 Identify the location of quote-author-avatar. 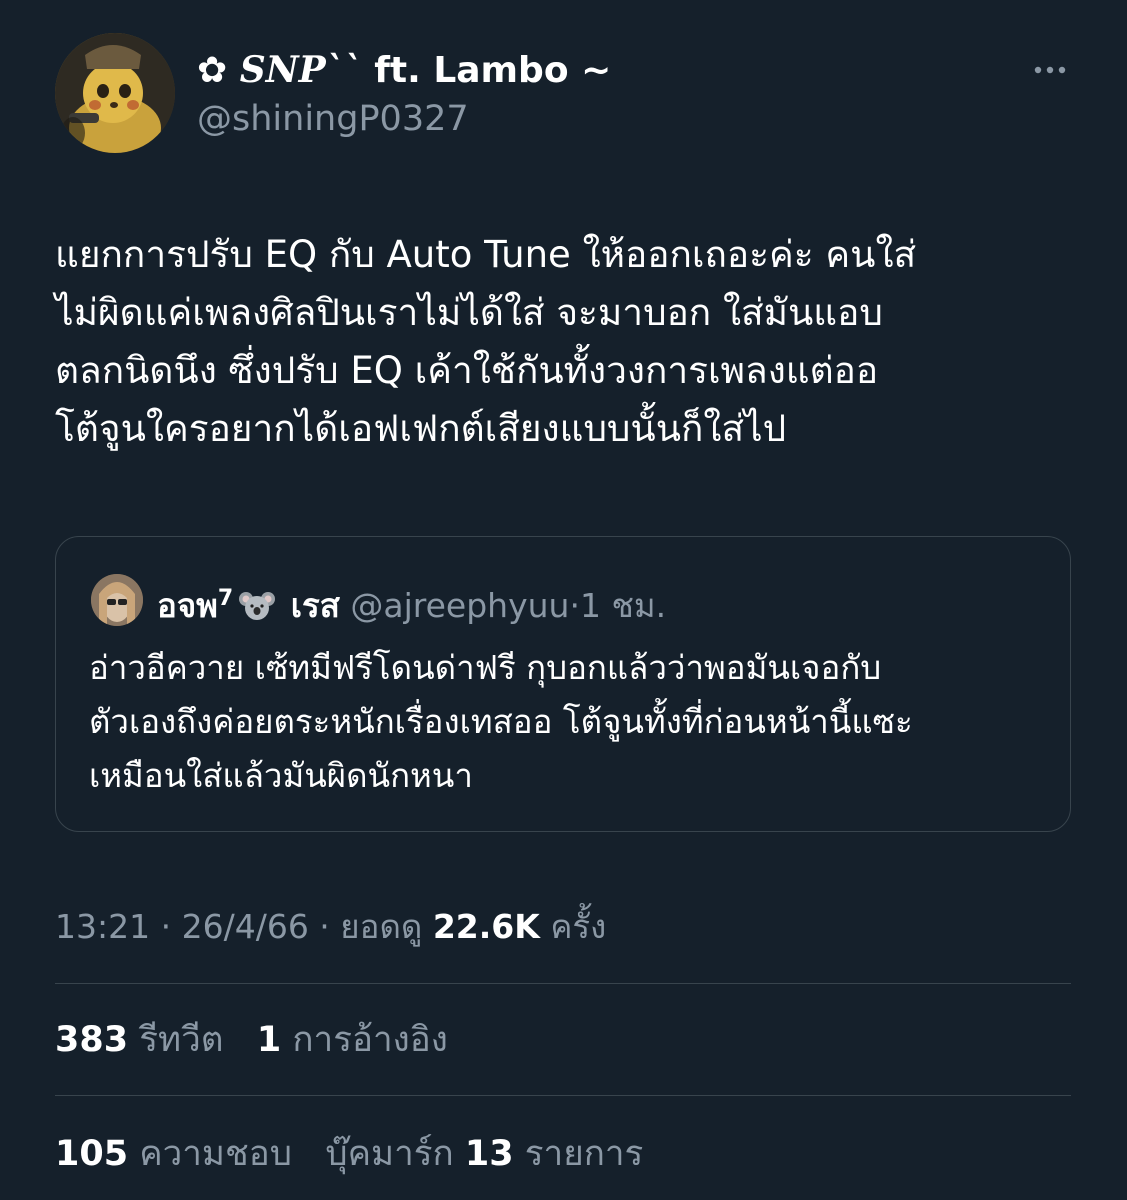
(117, 600).